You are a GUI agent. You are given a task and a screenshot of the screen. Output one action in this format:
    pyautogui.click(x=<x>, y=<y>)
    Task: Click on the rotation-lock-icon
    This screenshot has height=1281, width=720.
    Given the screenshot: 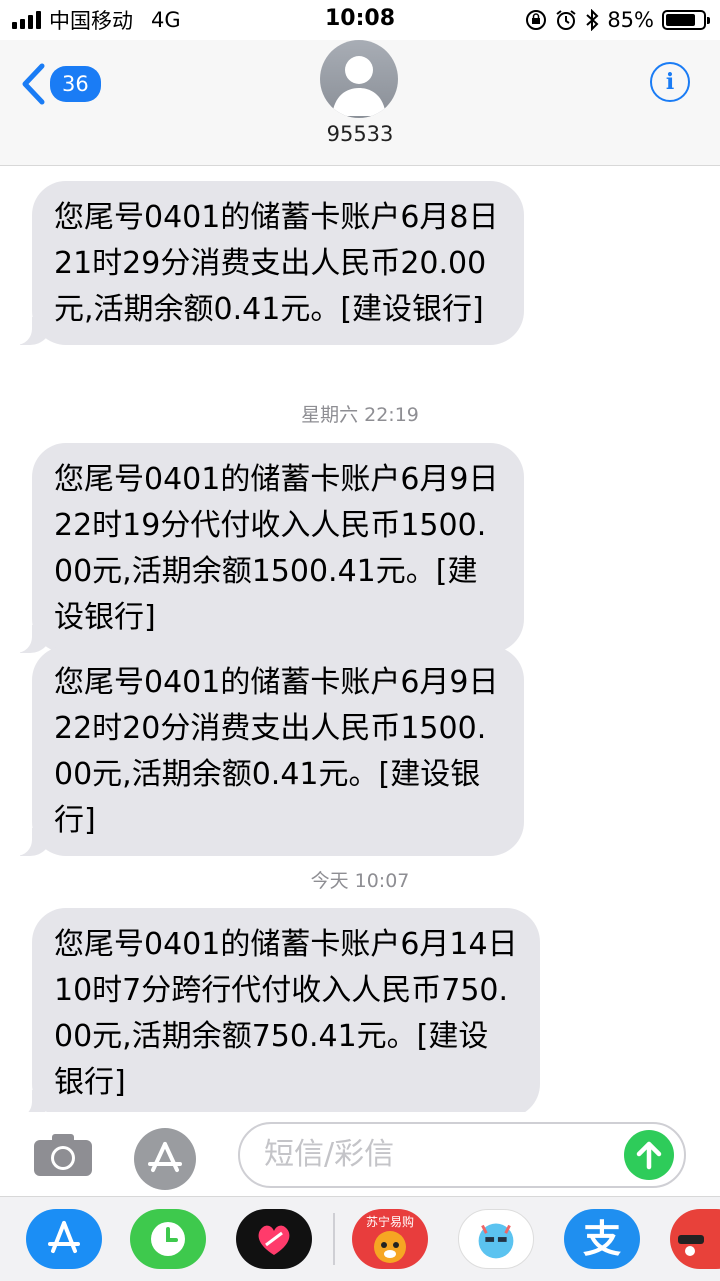 What is the action you would take?
    pyautogui.click(x=536, y=20)
    